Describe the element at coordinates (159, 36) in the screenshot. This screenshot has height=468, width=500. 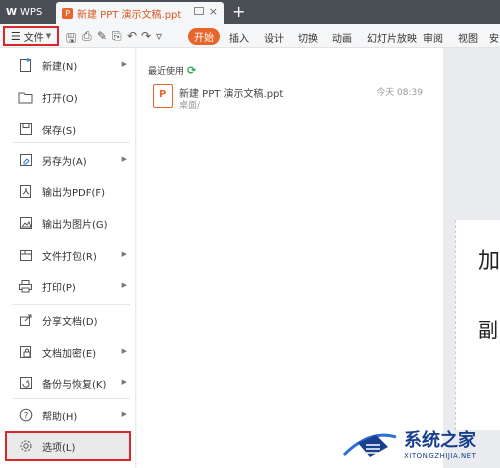
I see `more-icon: ▿` at that location.